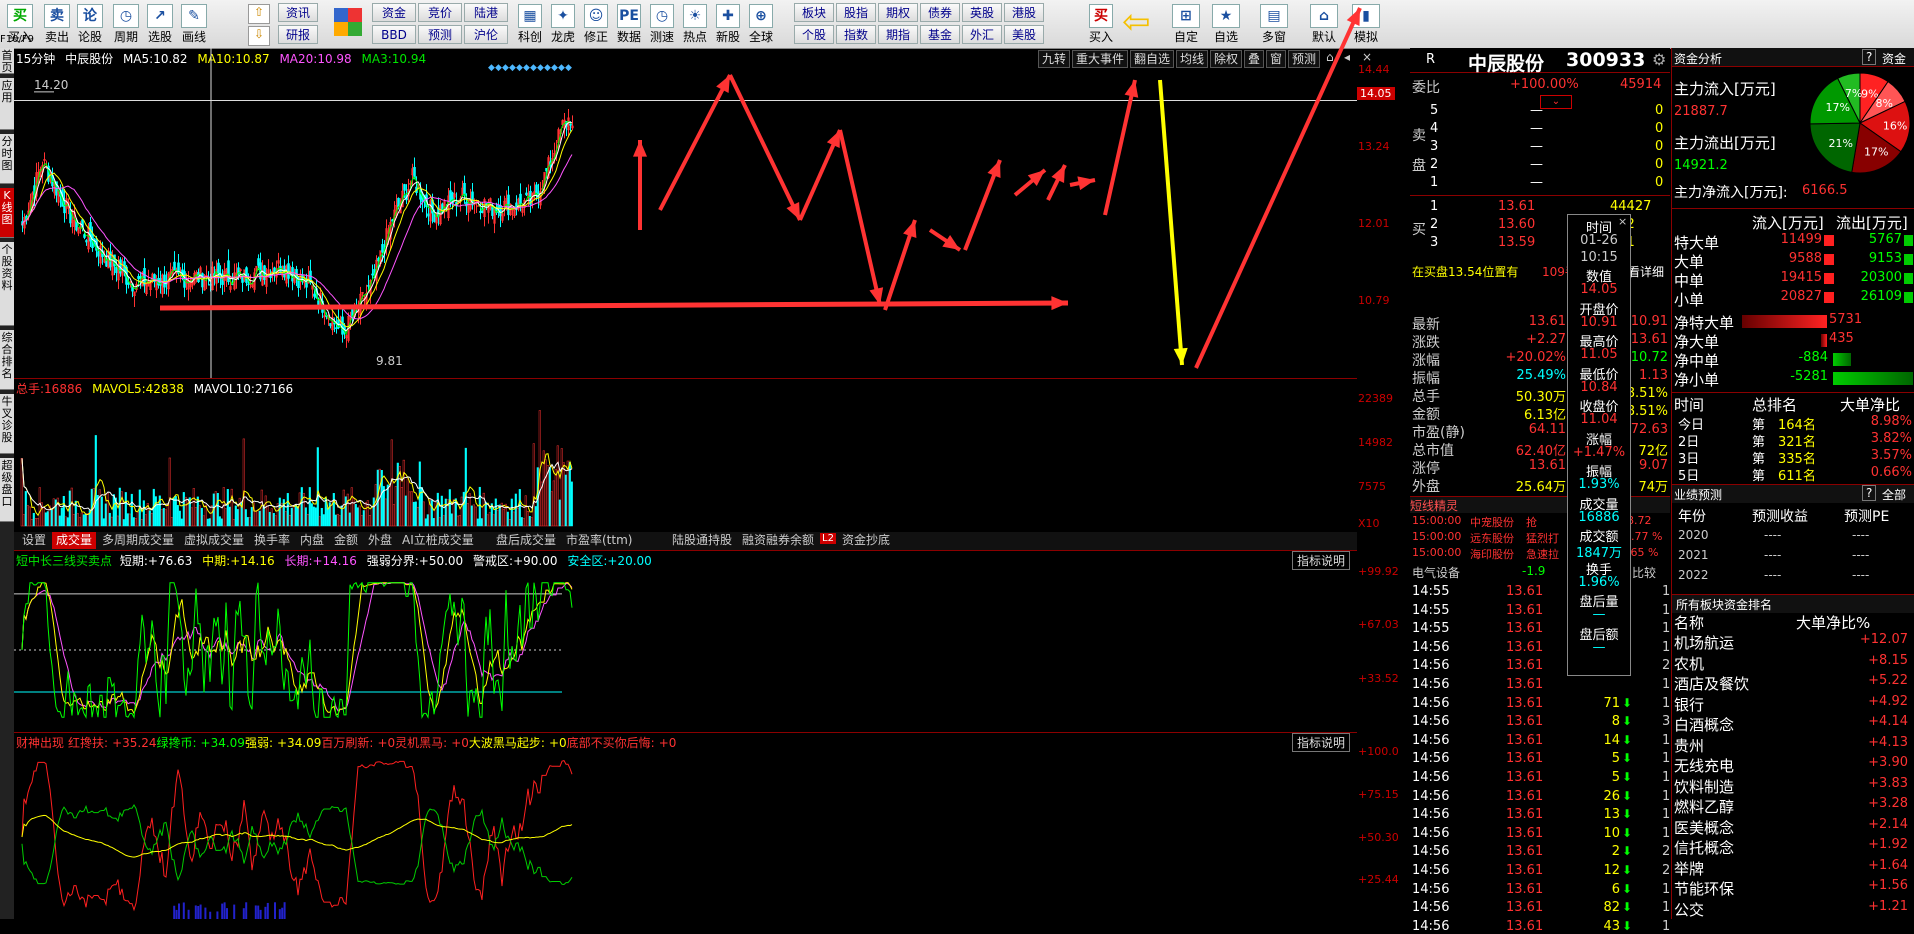  Describe the element at coordinates (982, 34) in the screenshot. I see `toolbar-market-bottom-button: 外汇` at that location.